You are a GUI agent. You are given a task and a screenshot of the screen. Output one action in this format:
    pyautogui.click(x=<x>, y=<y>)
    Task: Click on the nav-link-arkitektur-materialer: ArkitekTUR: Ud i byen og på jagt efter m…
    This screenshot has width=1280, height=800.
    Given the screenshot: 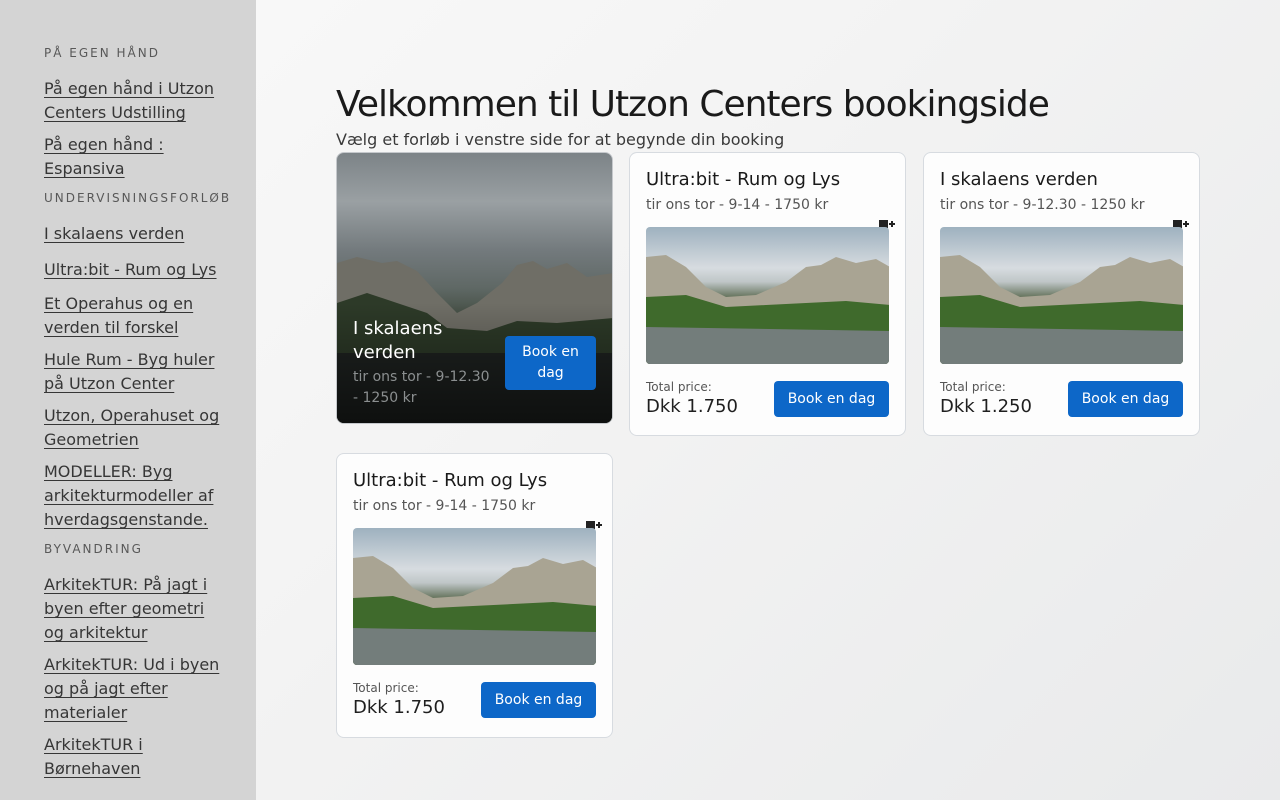 What is the action you would take?
    pyautogui.click(x=132, y=689)
    